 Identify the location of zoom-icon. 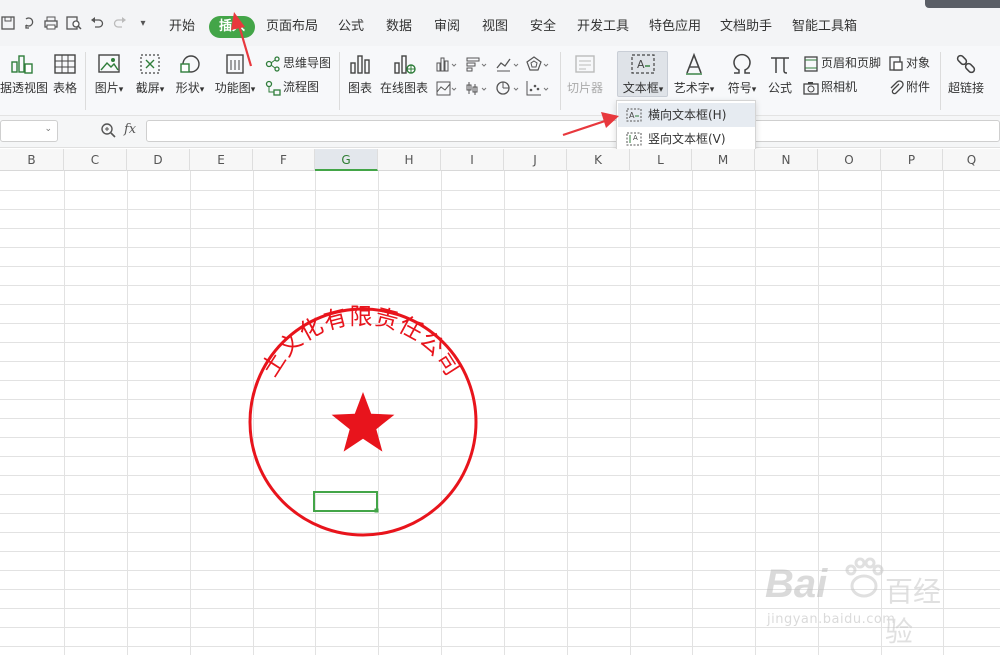
(108, 131).